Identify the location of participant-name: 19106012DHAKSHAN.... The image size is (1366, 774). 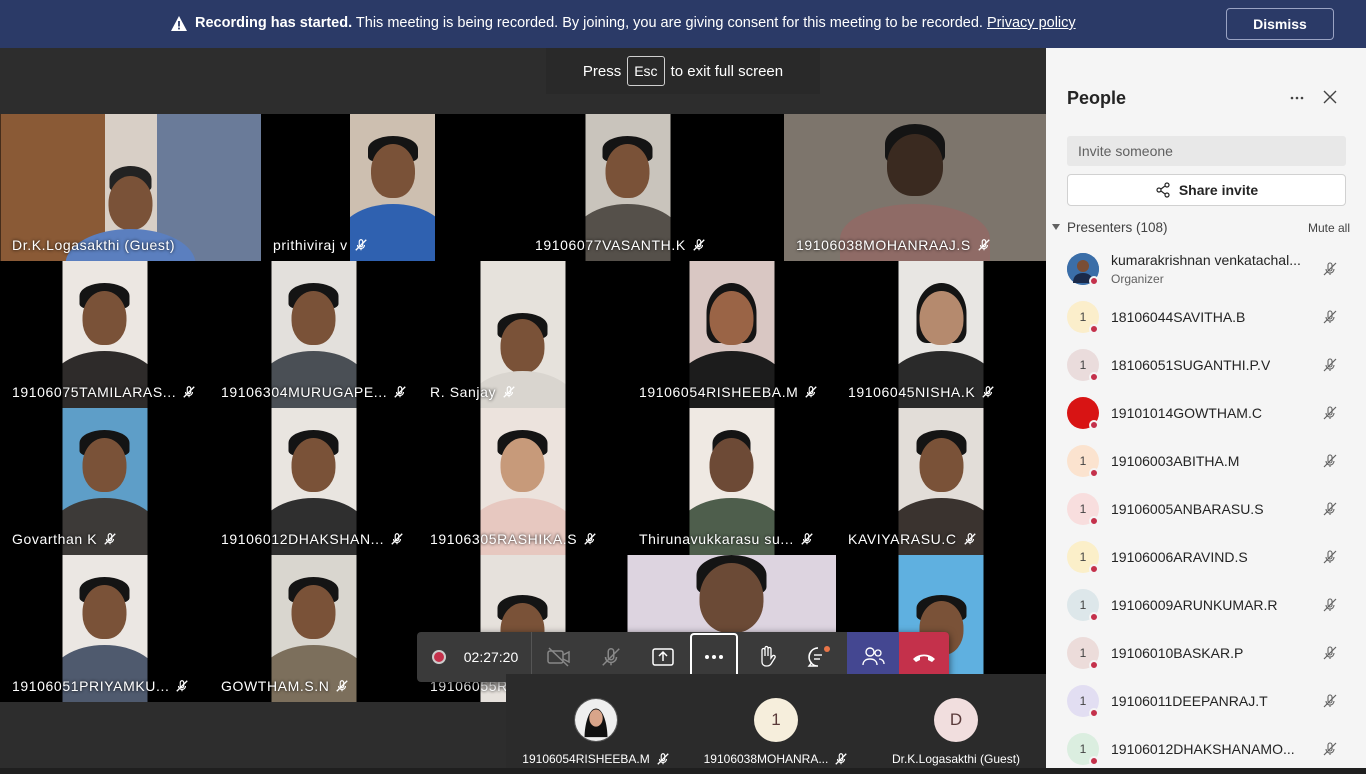
(312, 539).